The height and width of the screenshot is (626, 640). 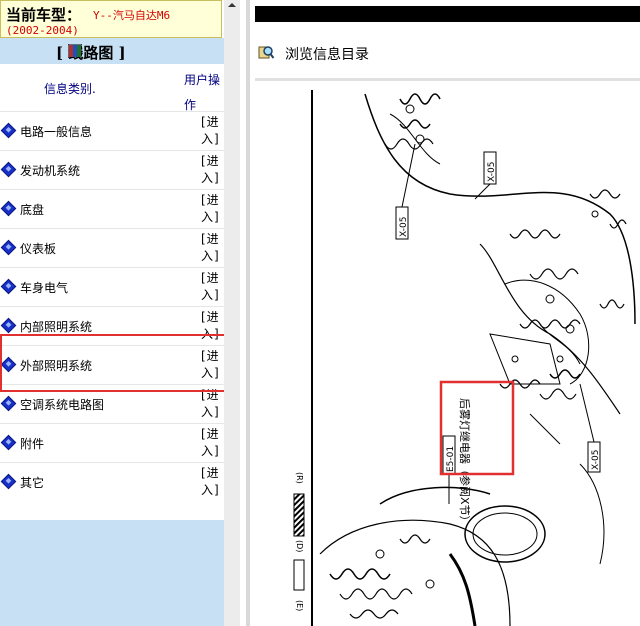 What do you see at coordinates (32, 209) in the screenshot?
I see `category-label: 底盘` at bounding box center [32, 209].